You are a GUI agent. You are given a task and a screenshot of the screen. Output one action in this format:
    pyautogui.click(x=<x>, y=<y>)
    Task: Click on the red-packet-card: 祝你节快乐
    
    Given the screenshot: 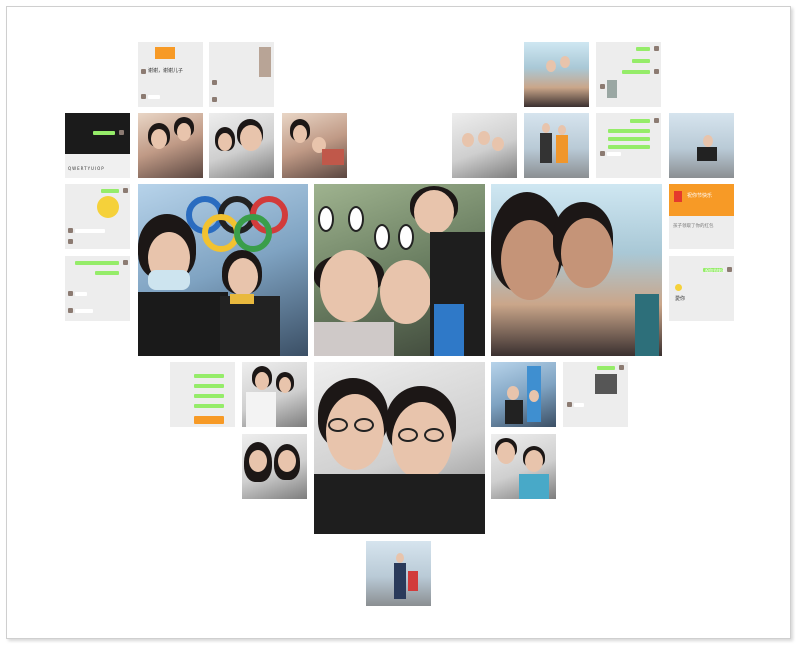 What is the action you would take?
    pyautogui.click(x=701, y=200)
    